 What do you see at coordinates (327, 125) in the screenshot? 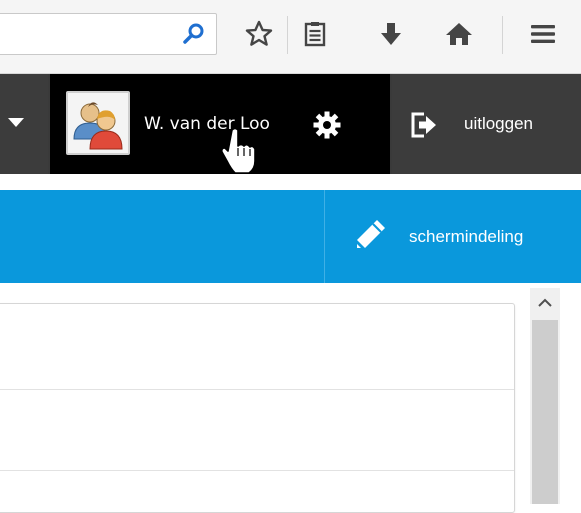
I see `gear-icon` at bounding box center [327, 125].